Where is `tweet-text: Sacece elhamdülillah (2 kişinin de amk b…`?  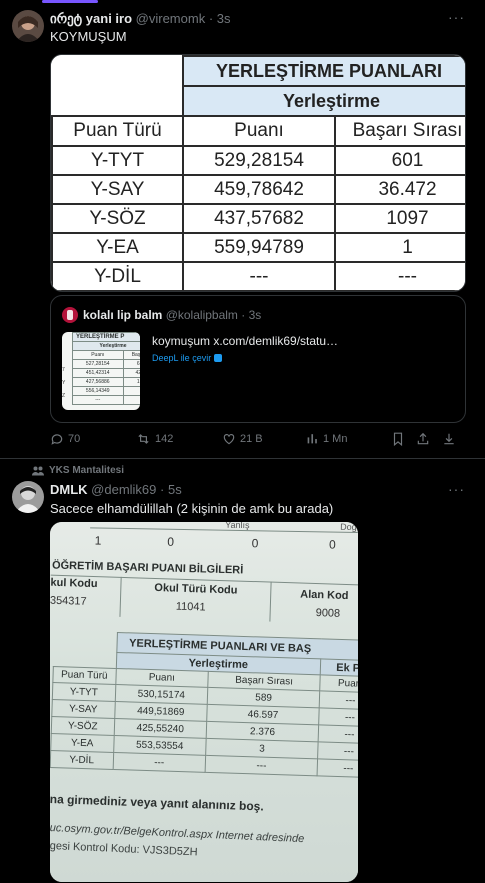
tweet-text: Sacece elhamdülillah (2 kişinin de amk b… is located at coordinates (192, 508).